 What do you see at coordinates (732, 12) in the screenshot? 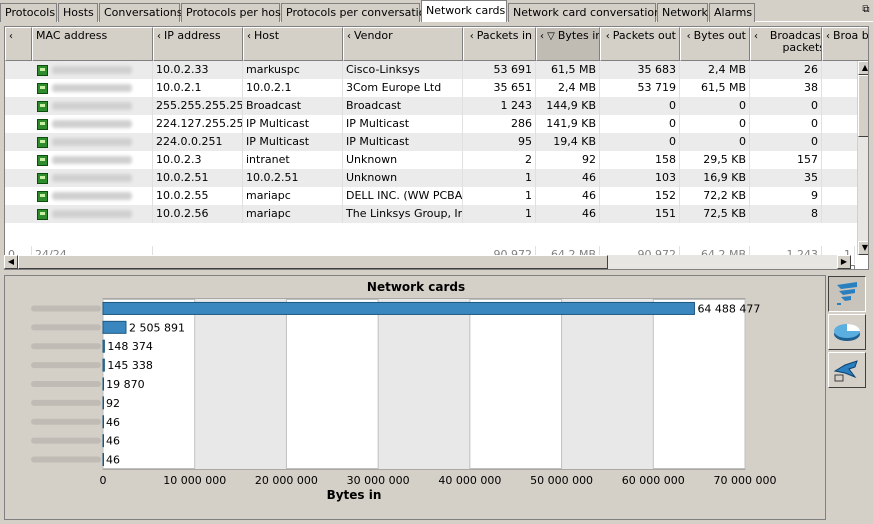
I see `tab-alarms: Alarms` at bounding box center [732, 12].